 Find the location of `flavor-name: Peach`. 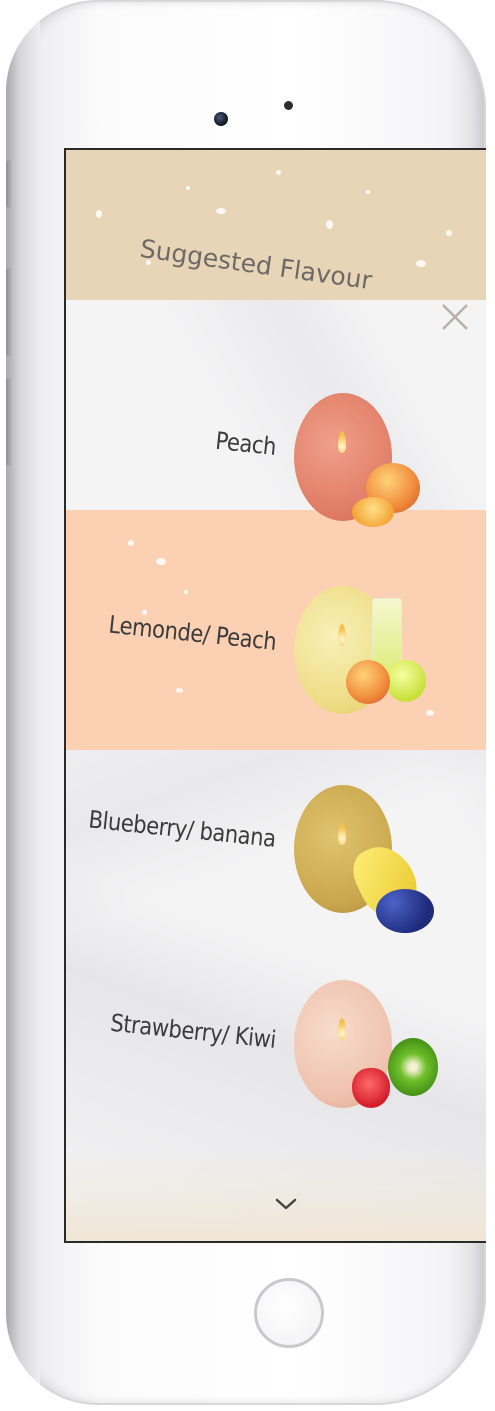

flavor-name: Peach is located at coordinates (246, 443).